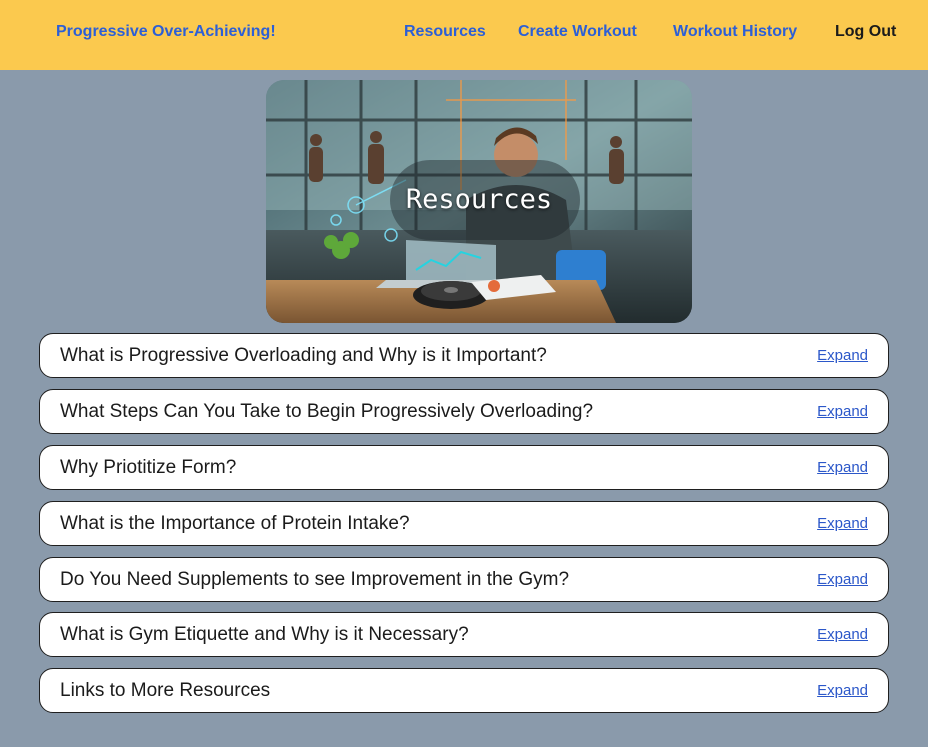  Describe the element at coordinates (166, 32) in the screenshot. I see `brand-link: Progressive Over-Achieving!` at that location.